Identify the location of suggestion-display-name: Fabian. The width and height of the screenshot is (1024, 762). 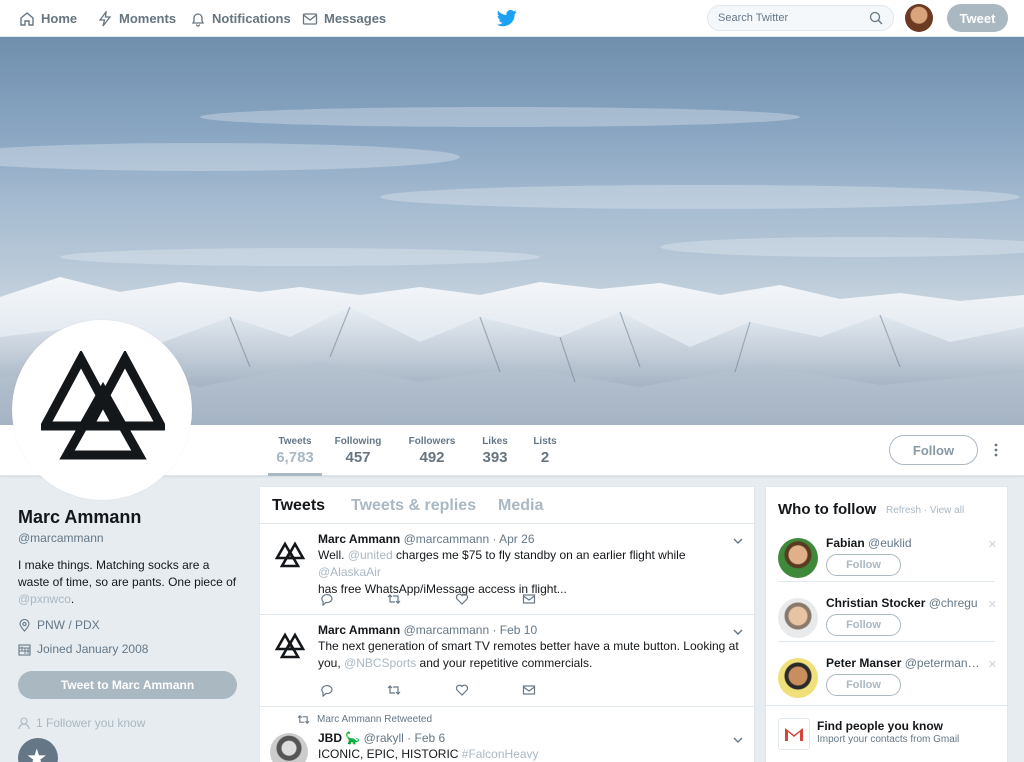
(845, 543).